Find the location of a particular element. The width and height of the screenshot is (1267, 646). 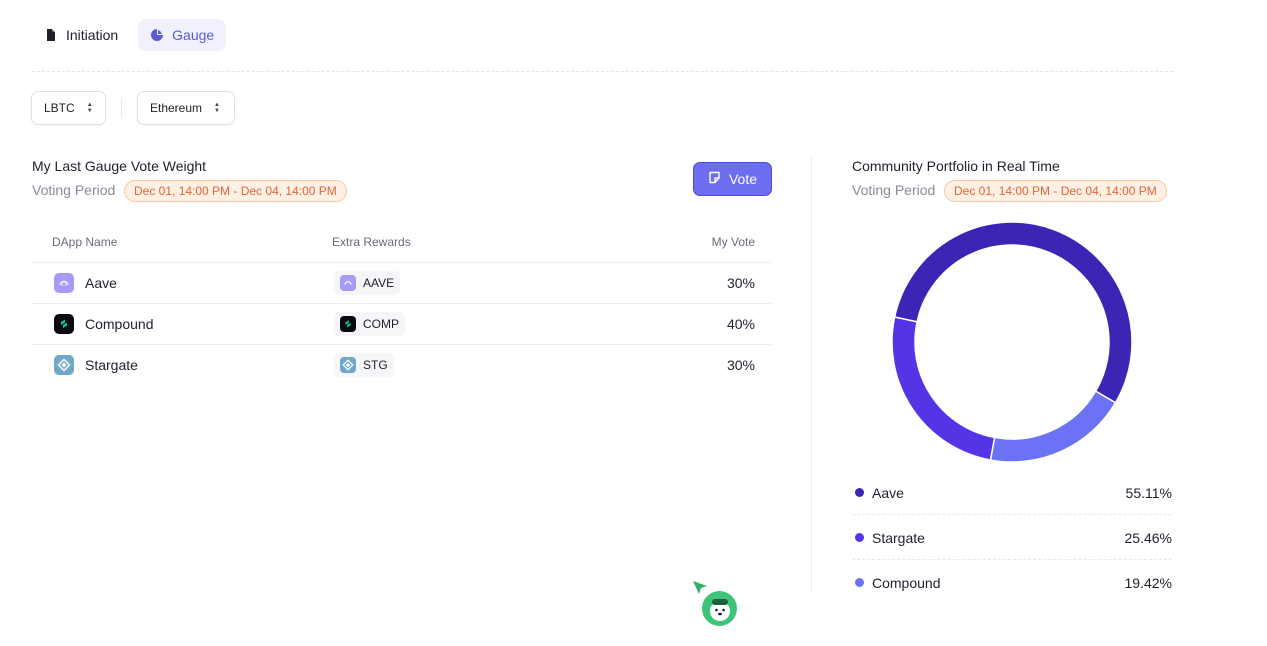

token-select-value: LBTC is located at coordinates (59, 108).